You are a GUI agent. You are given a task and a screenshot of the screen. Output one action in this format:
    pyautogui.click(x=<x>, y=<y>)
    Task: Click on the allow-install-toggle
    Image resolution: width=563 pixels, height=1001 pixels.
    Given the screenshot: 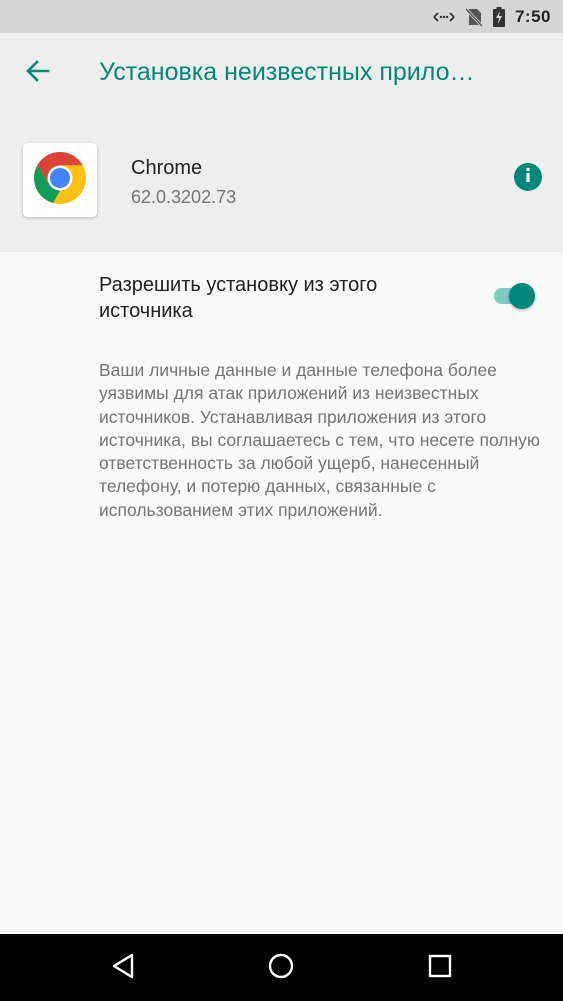 What is the action you would take?
    pyautogui.click(x=515, y=296)
    